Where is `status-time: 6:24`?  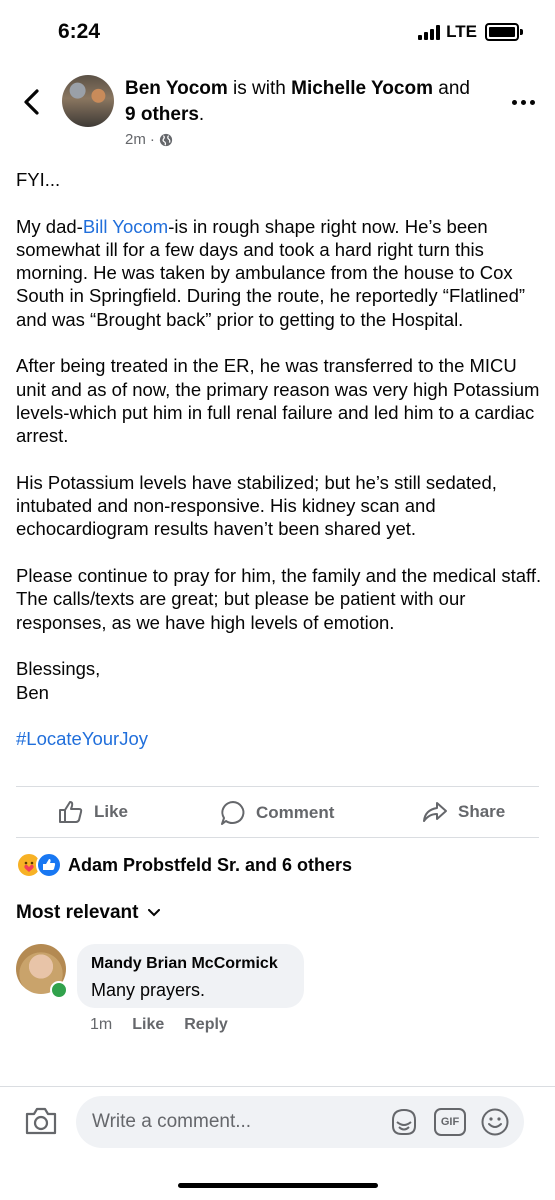
status-time: 6:24 is located at coordinates (79, 31).